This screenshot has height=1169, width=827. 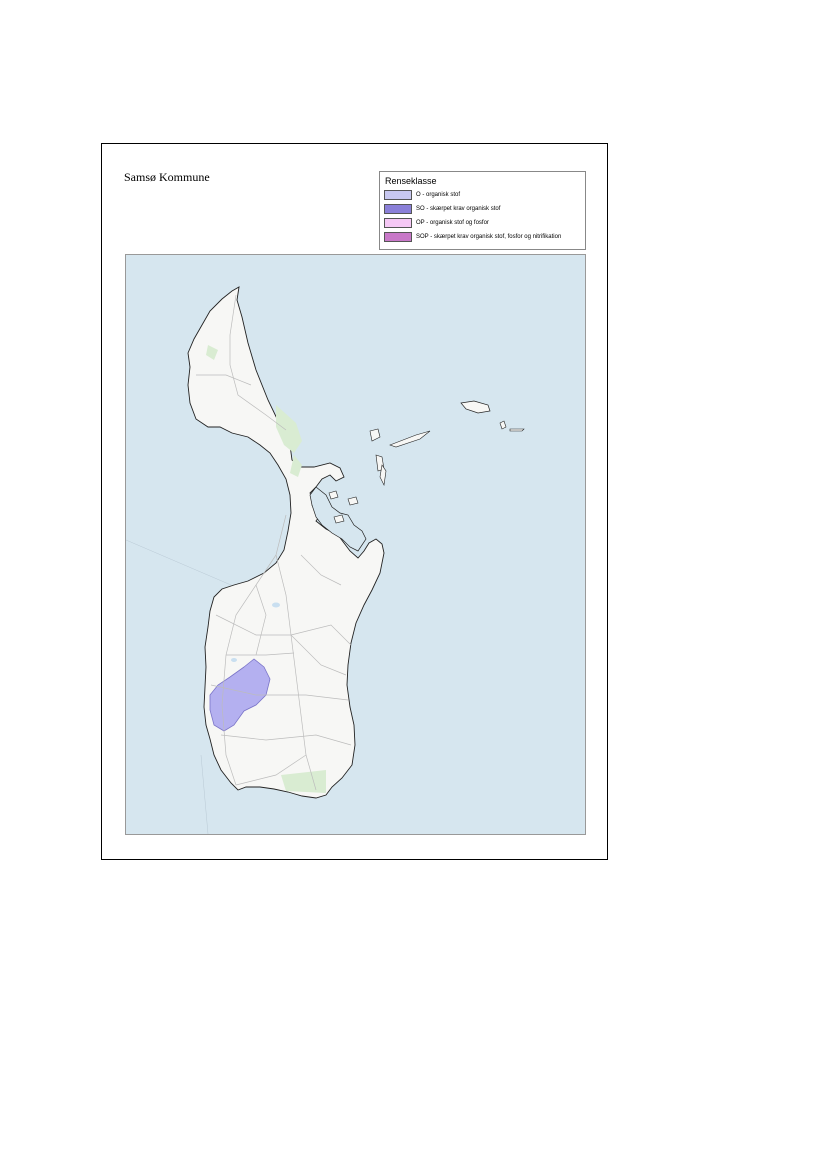 I want to click on legend-label-op: OP - organisk stof og fosfor, so click(x=452, y=222).